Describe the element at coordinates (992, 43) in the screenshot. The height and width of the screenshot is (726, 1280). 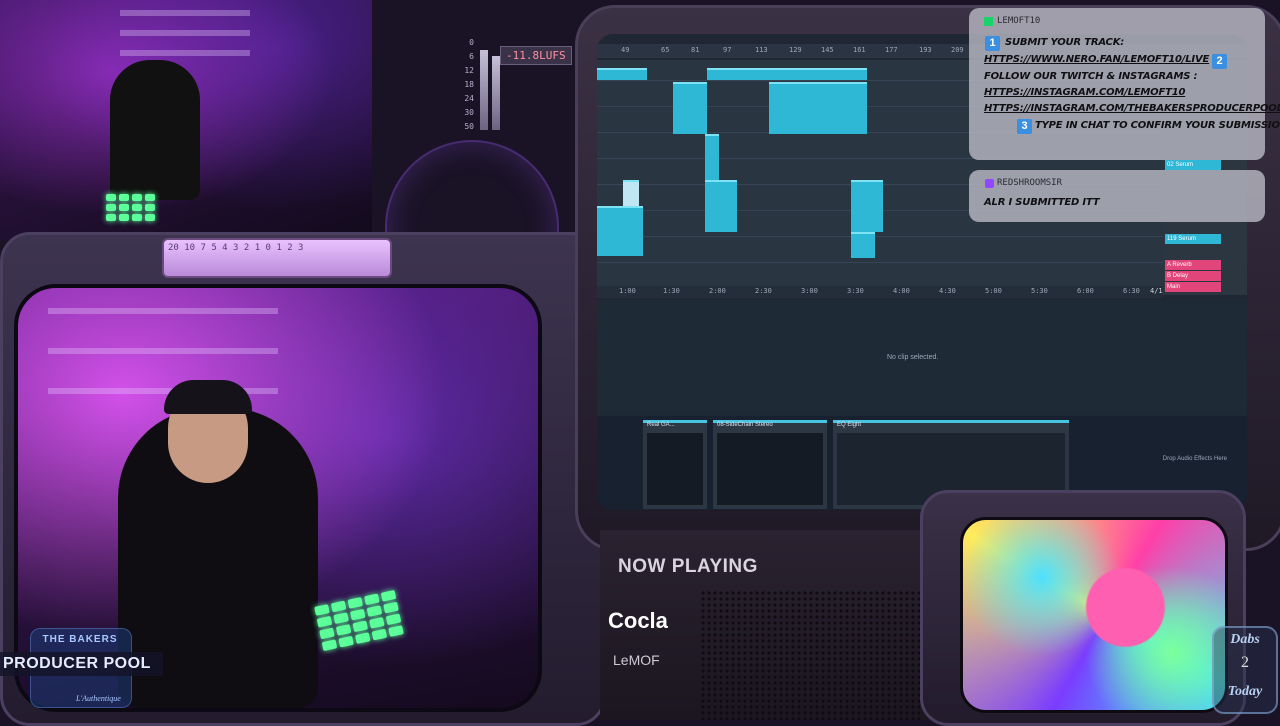
I see `number-one-icon: 1` at that location.